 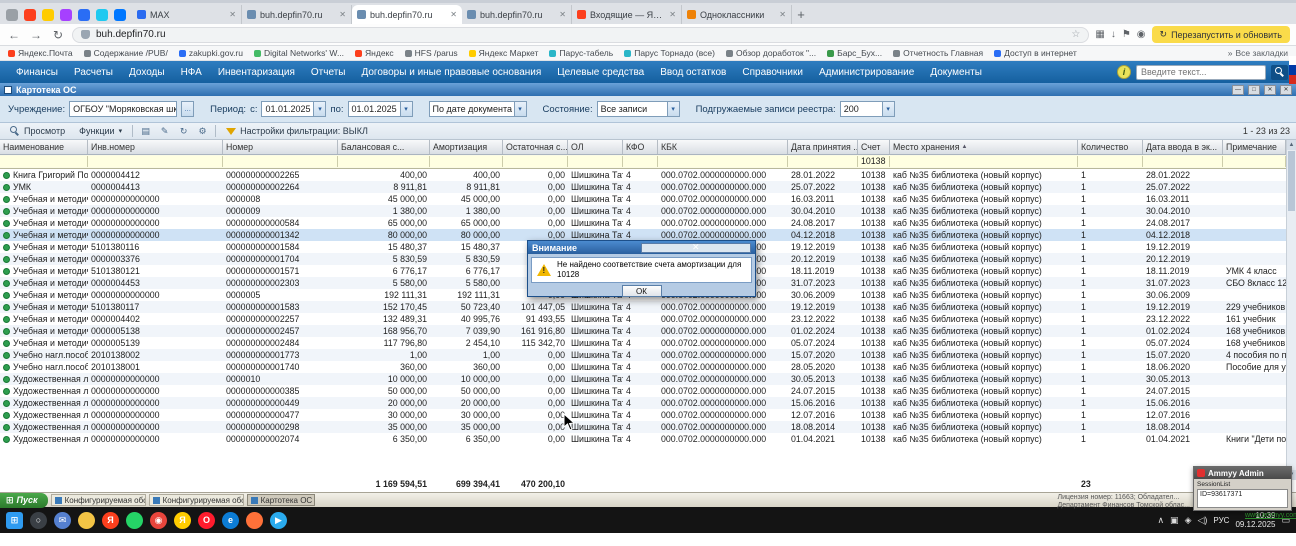 What do you see at coordinates (640, 147) in the screenshot?
I see `column-header: КФО` at bounding box center [640, 147].